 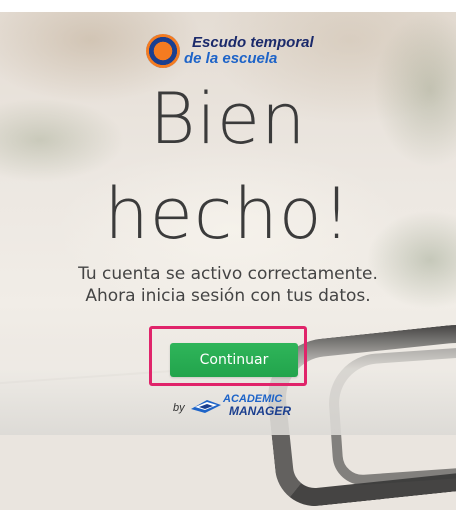 I want to click on headline-line-2: hecho!, so click(x=228, y=214).